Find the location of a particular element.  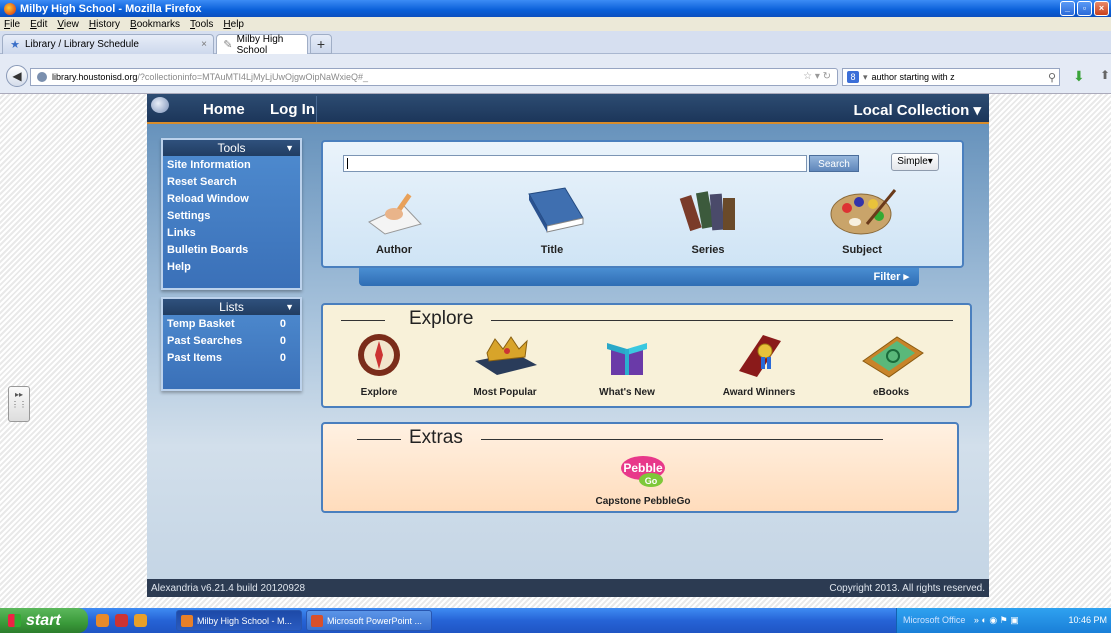

search-engine-box: 8 ▾ author starting with z ⚲ is located at coordinates (951, 77).